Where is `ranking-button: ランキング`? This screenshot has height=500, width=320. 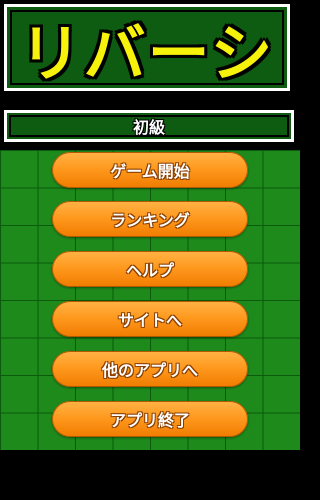 ranking-button: ランキング is located at coordinates (150, 219).